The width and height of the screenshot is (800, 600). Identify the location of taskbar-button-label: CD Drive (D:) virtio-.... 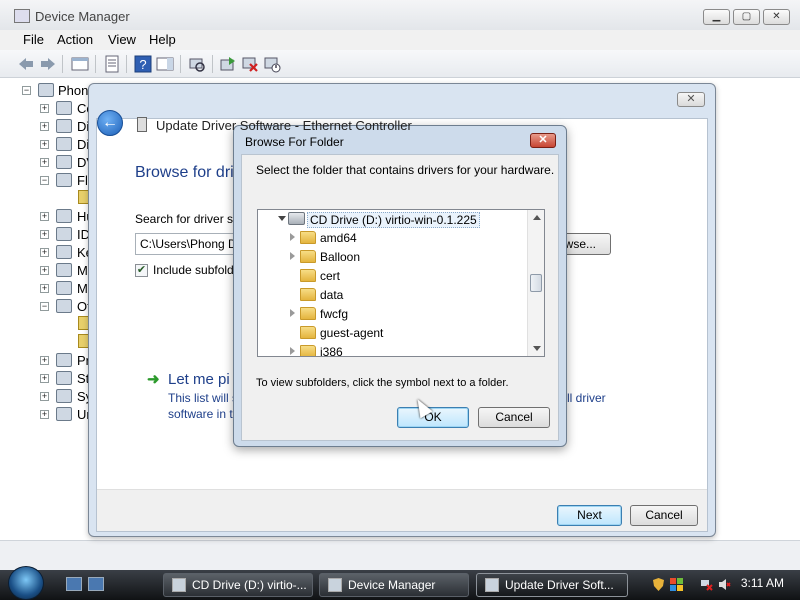
(249, 585).